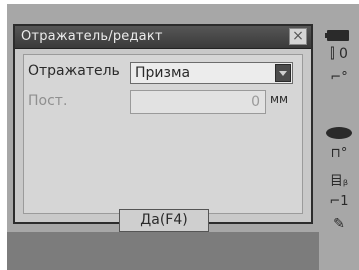 This screenshot has width=359, height=270. What do you see at coordinates (339, 201) in the screenshot?
I see `slot-icon: ⌐1` at bounding box center [339, 201].